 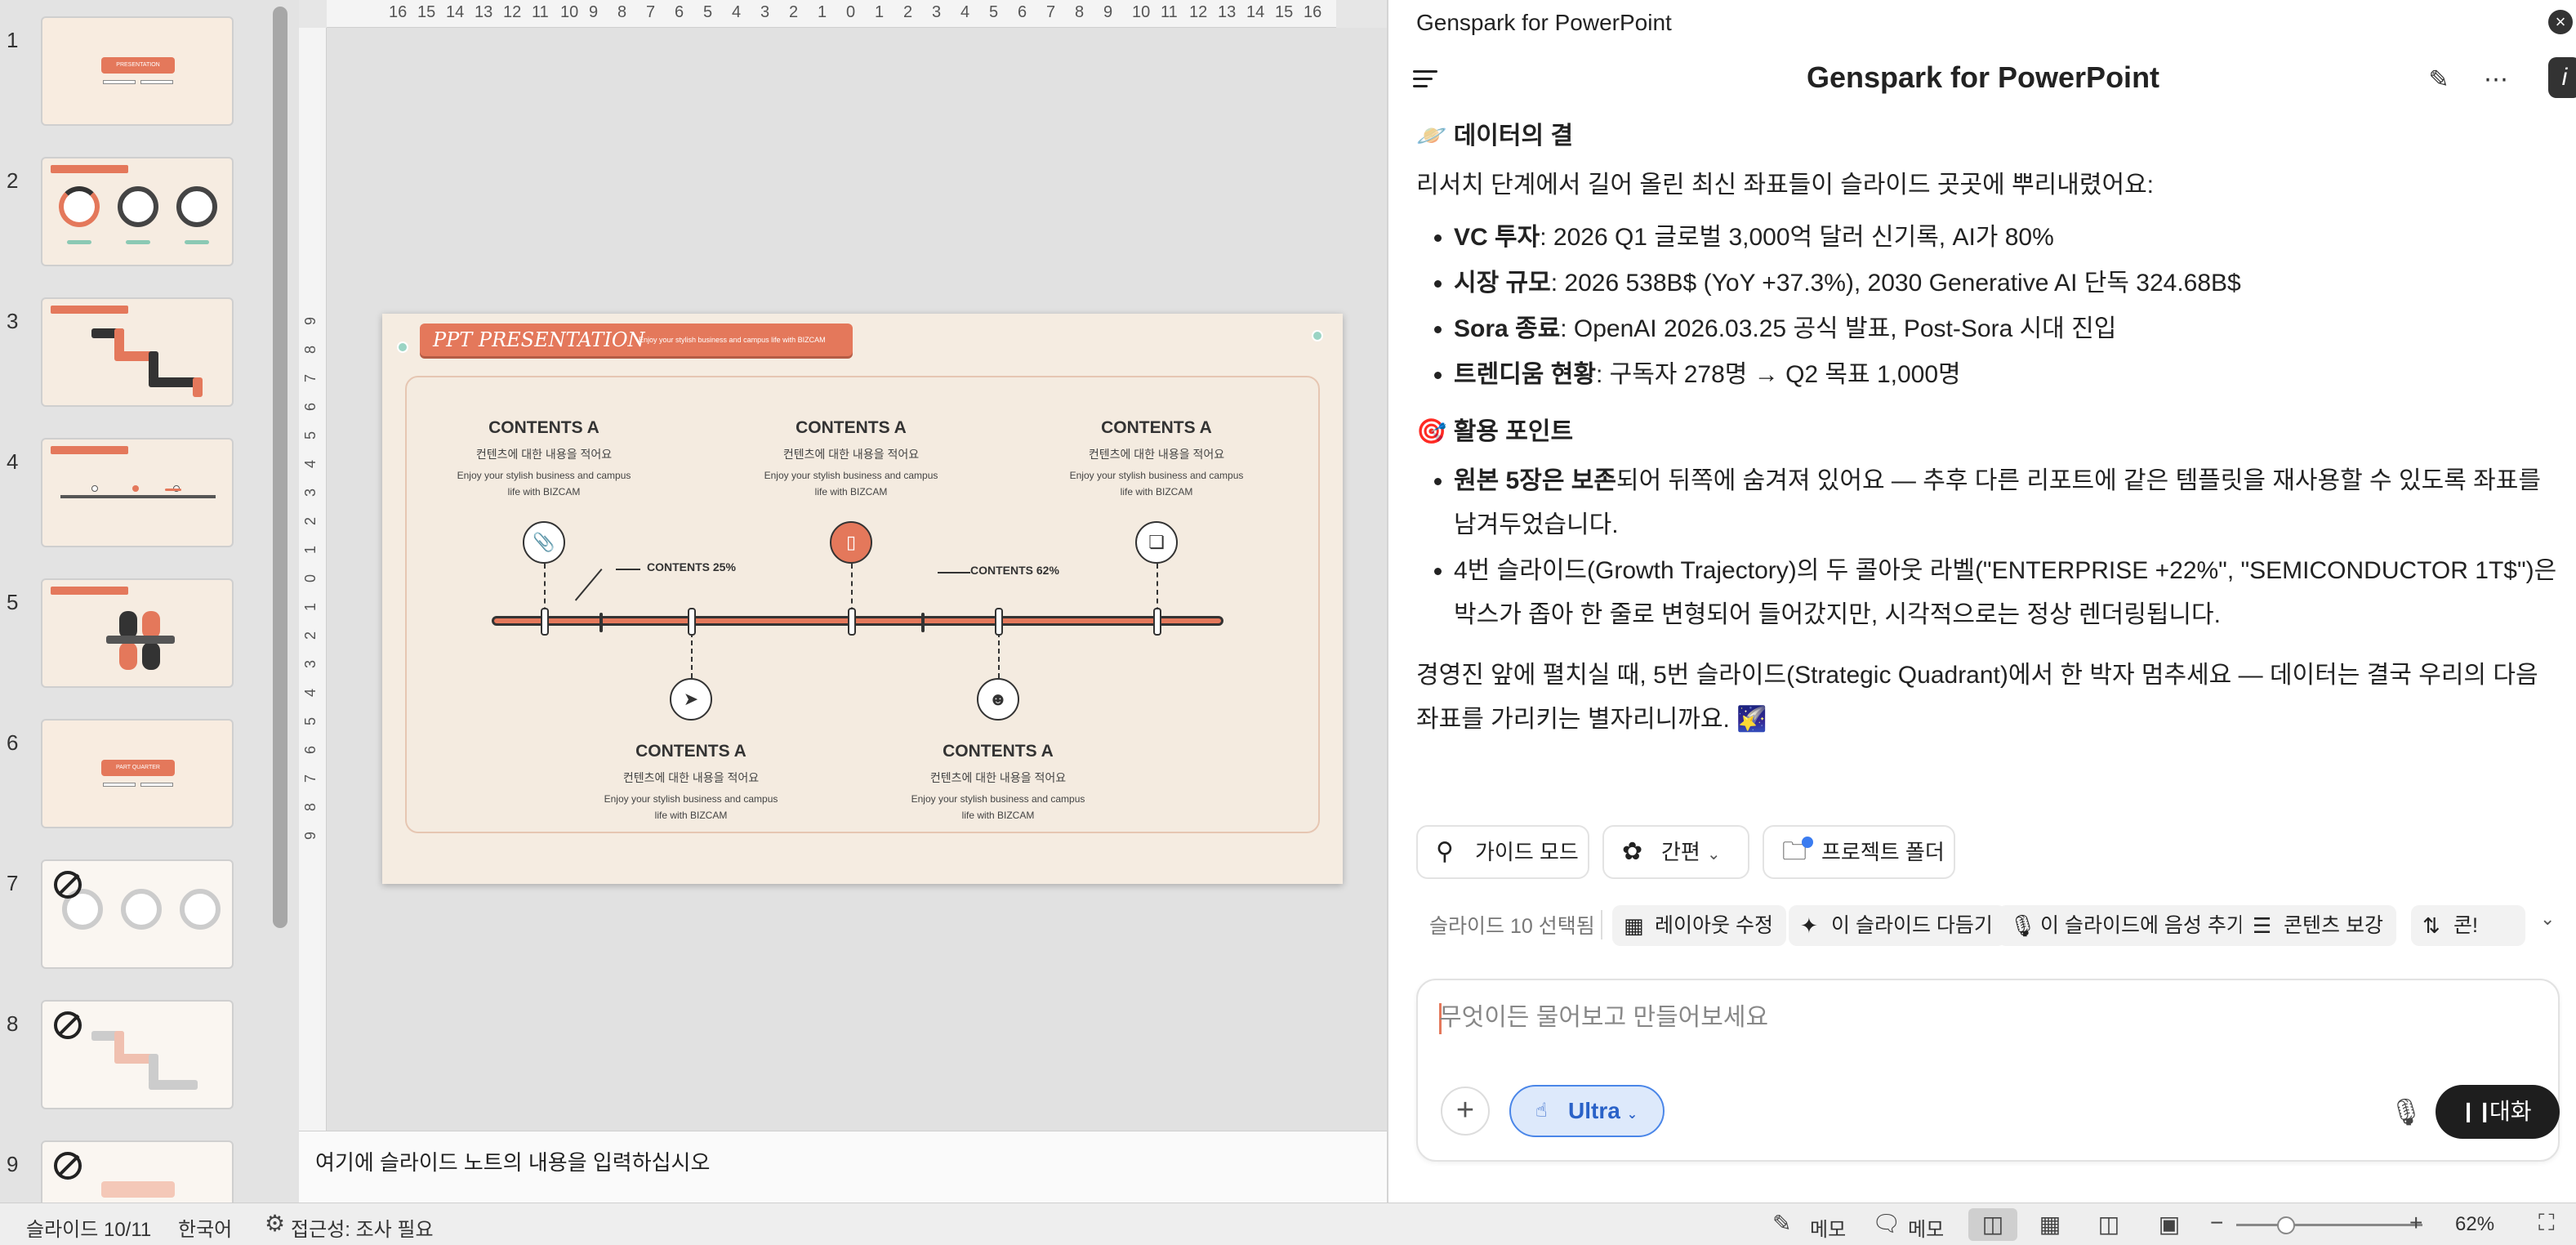 I want to click on ruler-tick: 8, so click(x=622, y=12).